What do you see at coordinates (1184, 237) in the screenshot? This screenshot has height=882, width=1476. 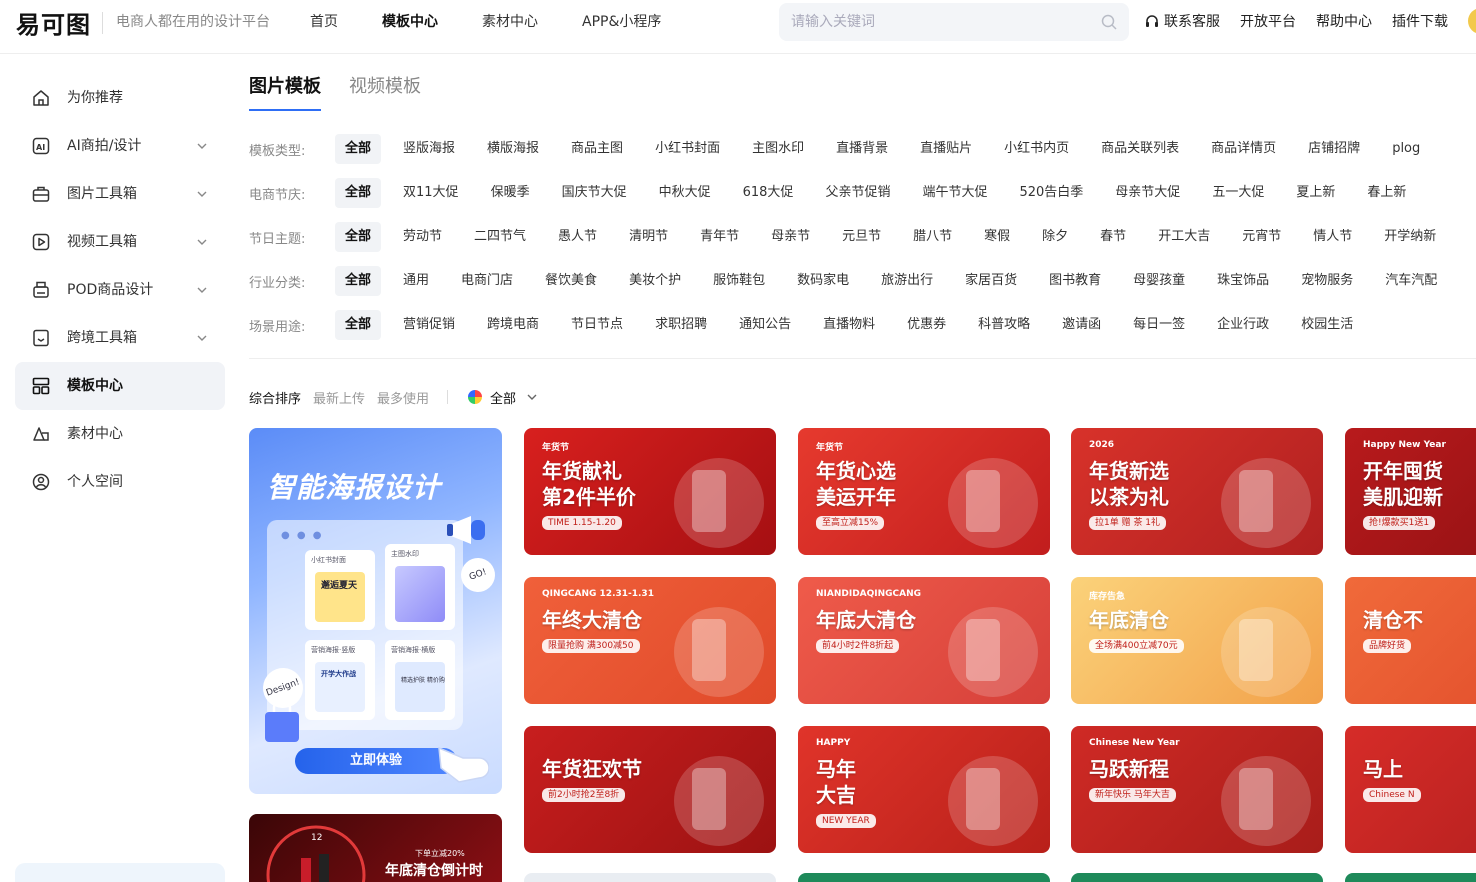 I see `filter-chip: 开工大吉` at bounding box center [1184, 237].